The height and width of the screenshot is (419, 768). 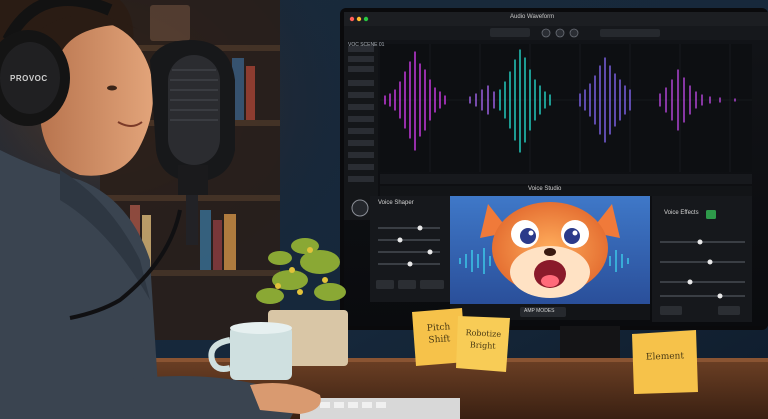 I want to click on sticky-note-pitch-shift: Pitch Shift, so click(x=439, y=333).